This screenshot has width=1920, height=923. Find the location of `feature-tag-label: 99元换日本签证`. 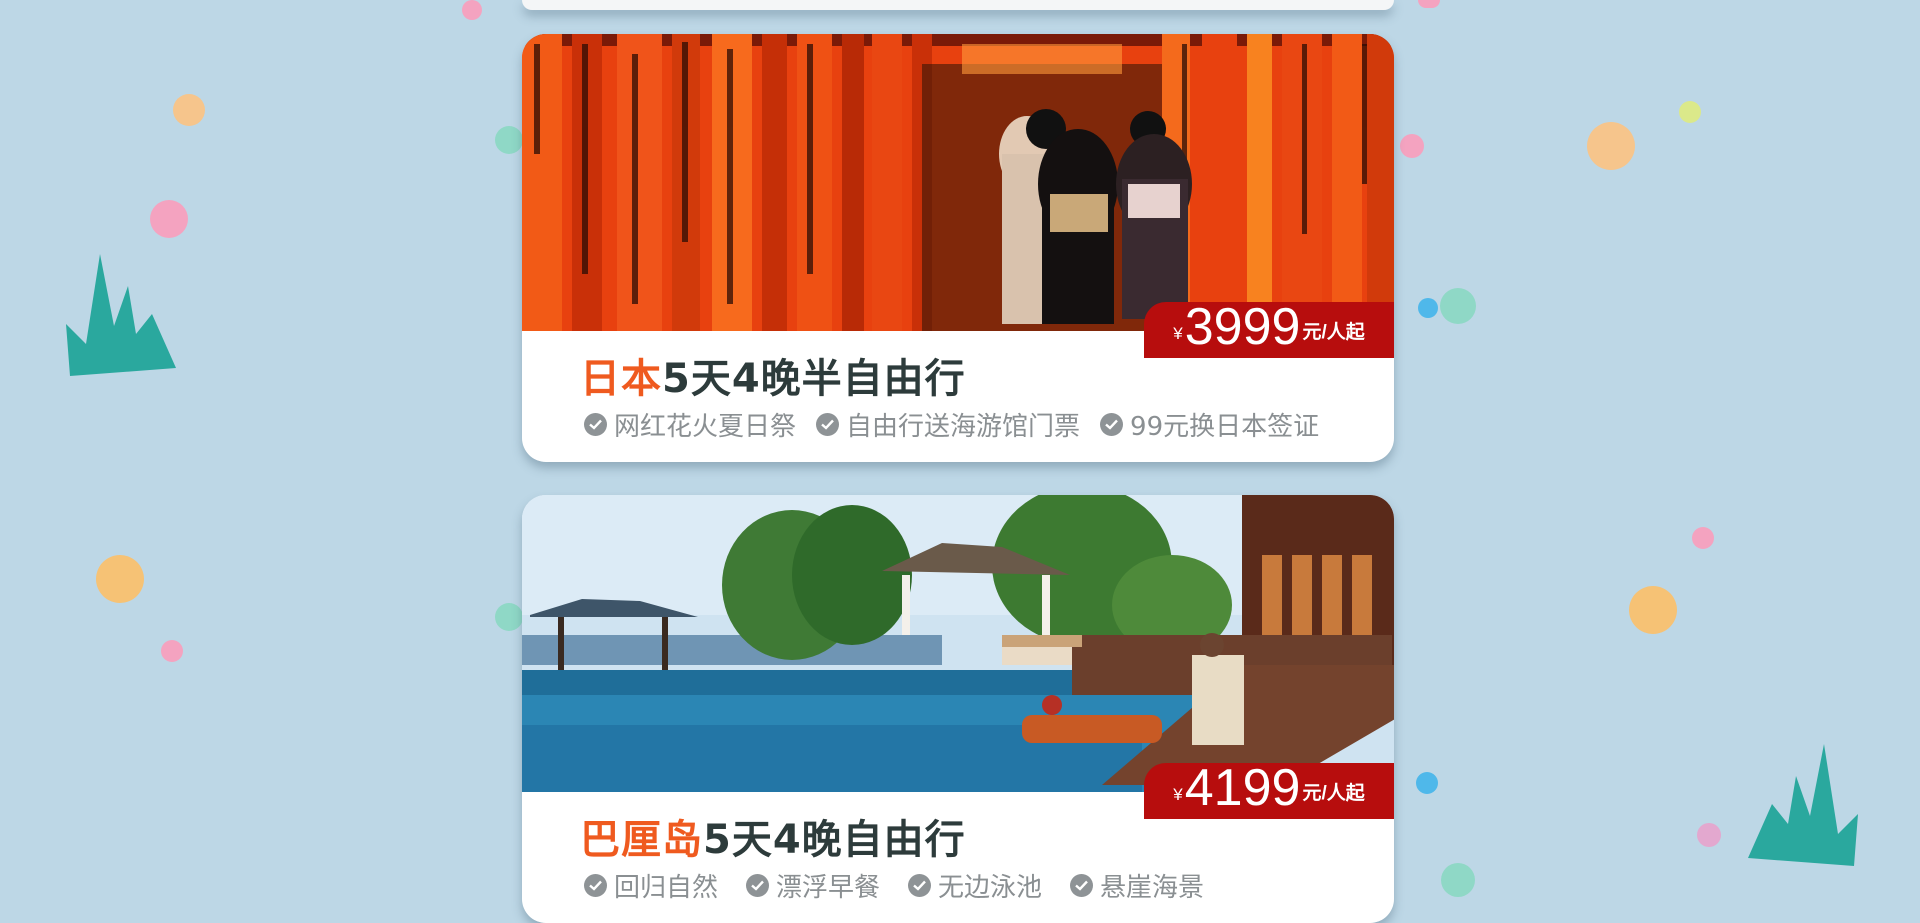

feature-tag-label: 99元换日本签证 is located at coordinates (1225, 427).